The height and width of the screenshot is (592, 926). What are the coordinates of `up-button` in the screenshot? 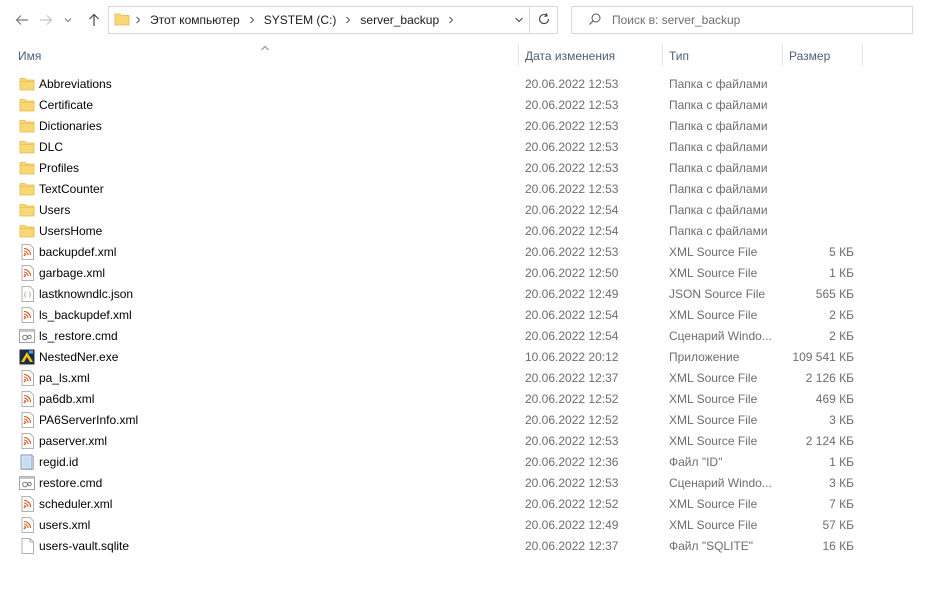 It's located at (94, 20).